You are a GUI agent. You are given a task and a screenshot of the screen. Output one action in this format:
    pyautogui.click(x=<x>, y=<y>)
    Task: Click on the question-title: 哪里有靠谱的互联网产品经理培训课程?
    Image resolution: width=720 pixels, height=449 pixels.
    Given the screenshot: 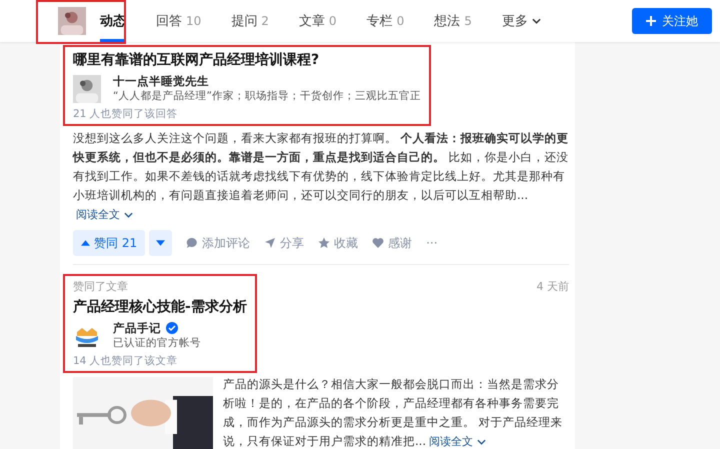 What is the action you would take?
    pyautogui.click(x=247, y=60)
    